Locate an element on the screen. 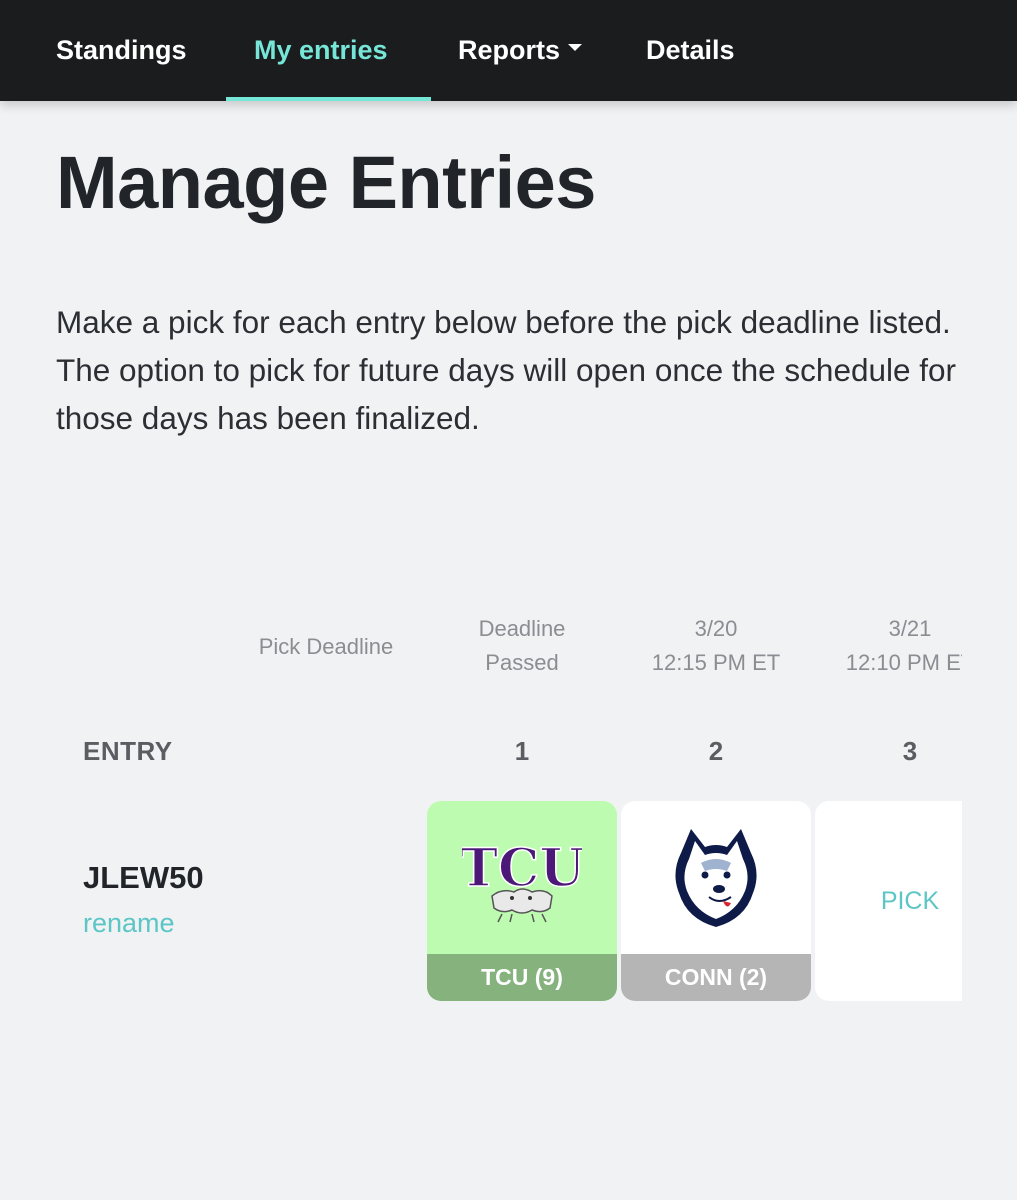  nav-details: Details is located at coordinates (690, 50).